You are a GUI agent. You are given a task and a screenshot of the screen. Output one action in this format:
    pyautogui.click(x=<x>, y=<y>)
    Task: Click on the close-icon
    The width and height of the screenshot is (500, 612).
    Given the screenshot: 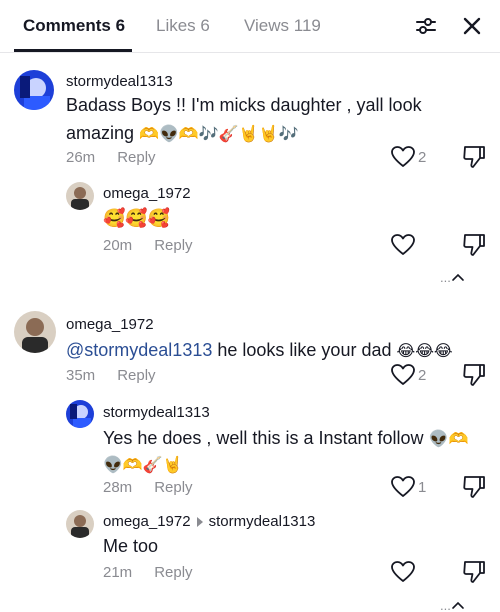 What is the action you would take?
    pyautogui.click(x=472, y=26)
    